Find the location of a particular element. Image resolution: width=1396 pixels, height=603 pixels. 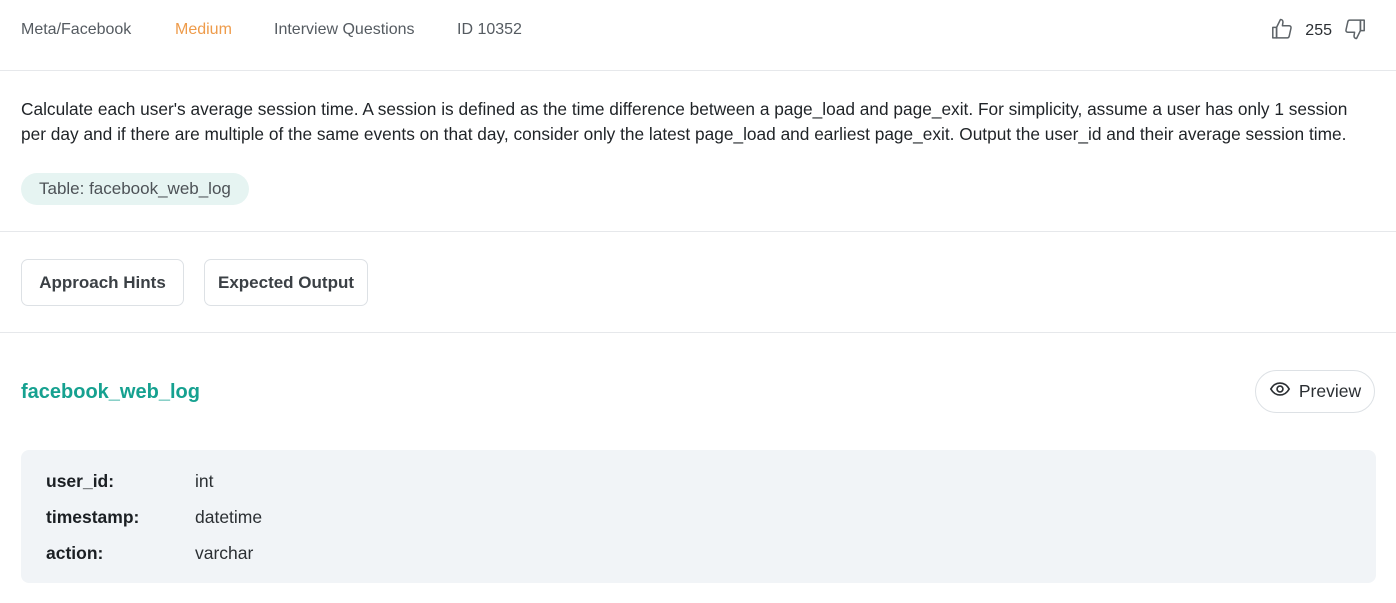

difficulty-label: Medium is located at coordinates (203, 29).